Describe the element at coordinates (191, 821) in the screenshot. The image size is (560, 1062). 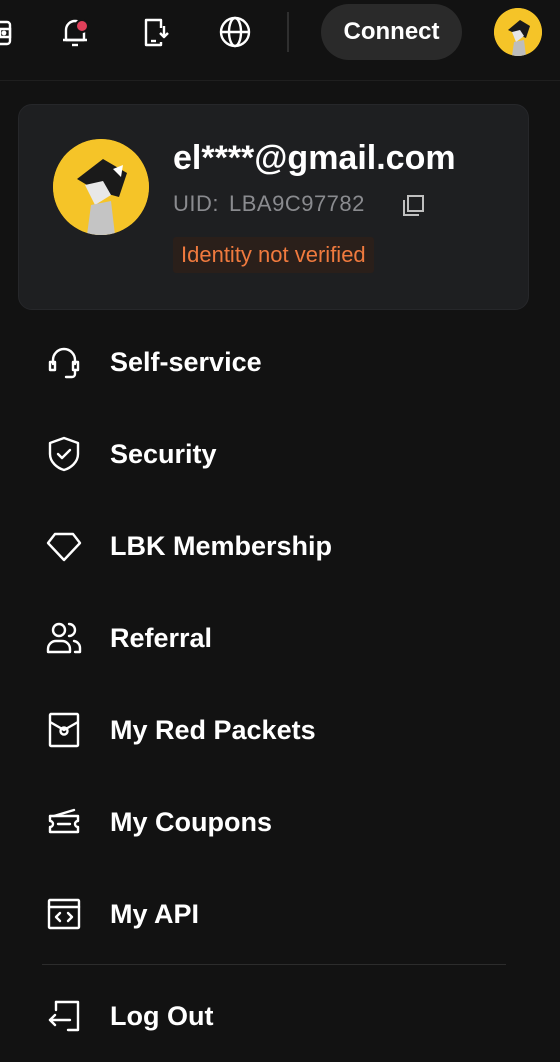
I see `menu-label: My Coupons` at that location.